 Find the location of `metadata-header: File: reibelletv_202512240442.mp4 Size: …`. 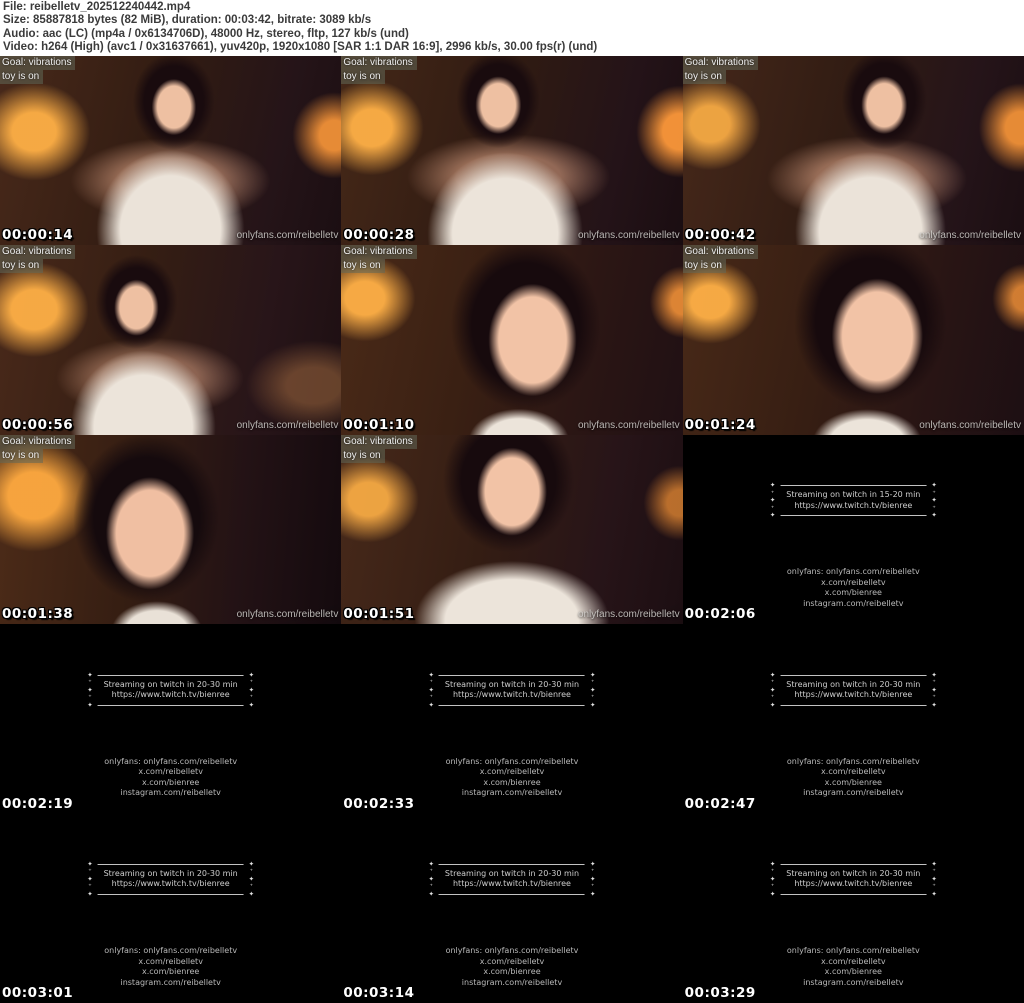

metadata-header: File: reibelletv_202512240442.mp4 Size: … is located at coordinates (512, 28).